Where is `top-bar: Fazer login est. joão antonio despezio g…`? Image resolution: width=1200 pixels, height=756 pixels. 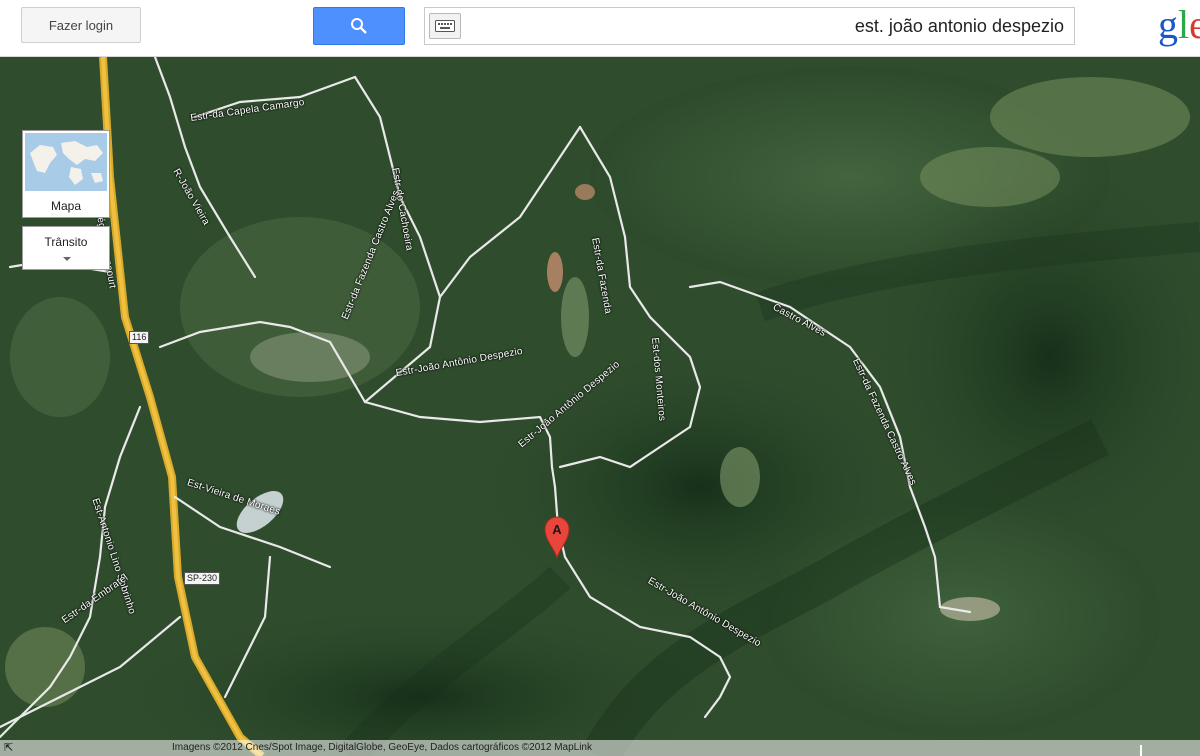 top-bar: Fazer login est. joão antonio despezio g… is located at coordinates (600, 28).